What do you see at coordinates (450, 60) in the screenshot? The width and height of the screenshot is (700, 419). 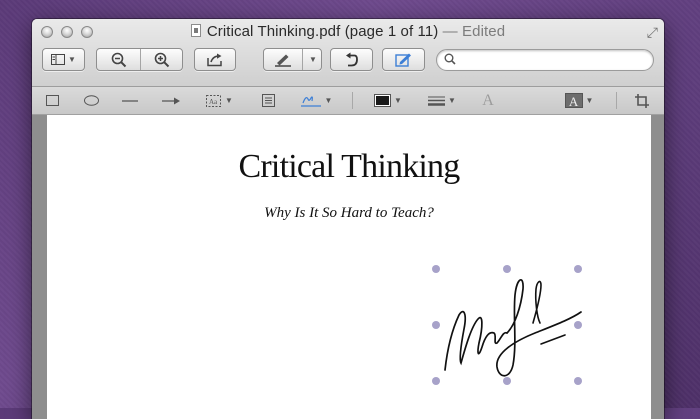 I see `search-icon` at bounding box center [450, 60].